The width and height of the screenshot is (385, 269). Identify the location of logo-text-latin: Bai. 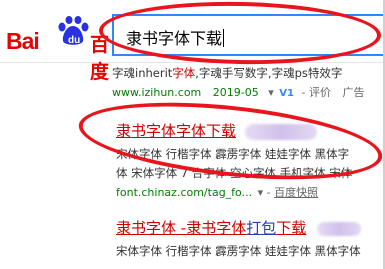
(23, 41).